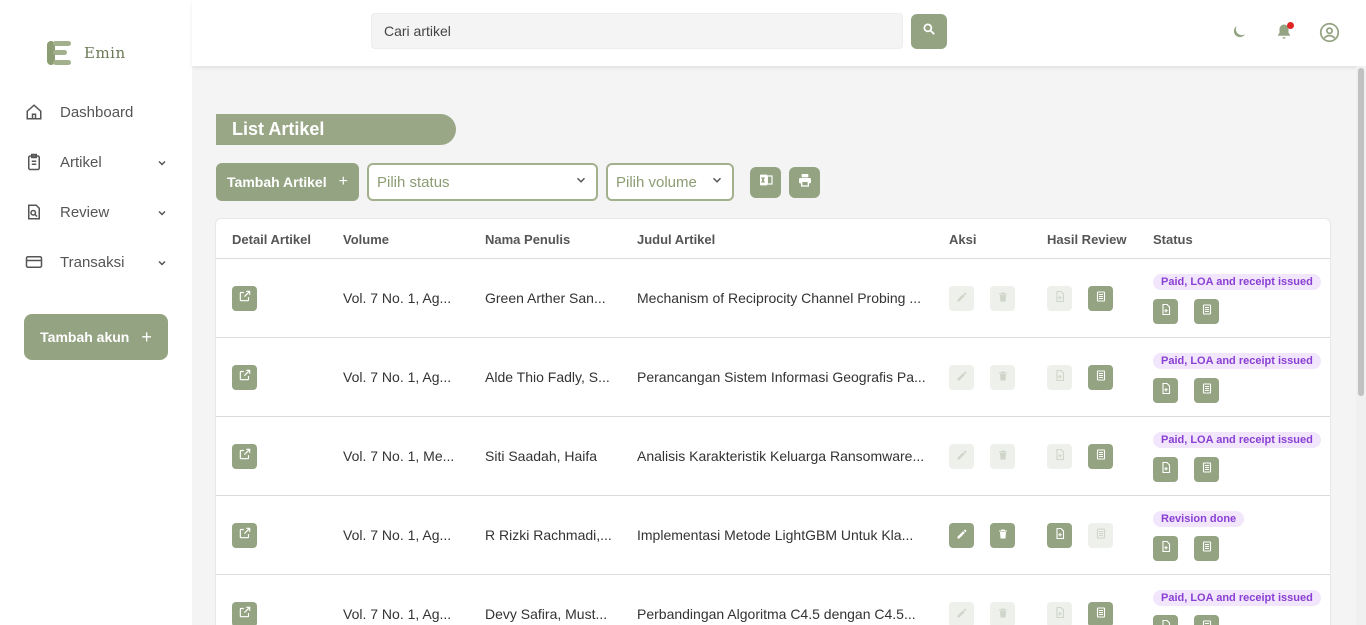  What do you see at coordinates (717, 182) in the screenshot?
I see `chevron-down-icon` at bounding box center [717, 182].